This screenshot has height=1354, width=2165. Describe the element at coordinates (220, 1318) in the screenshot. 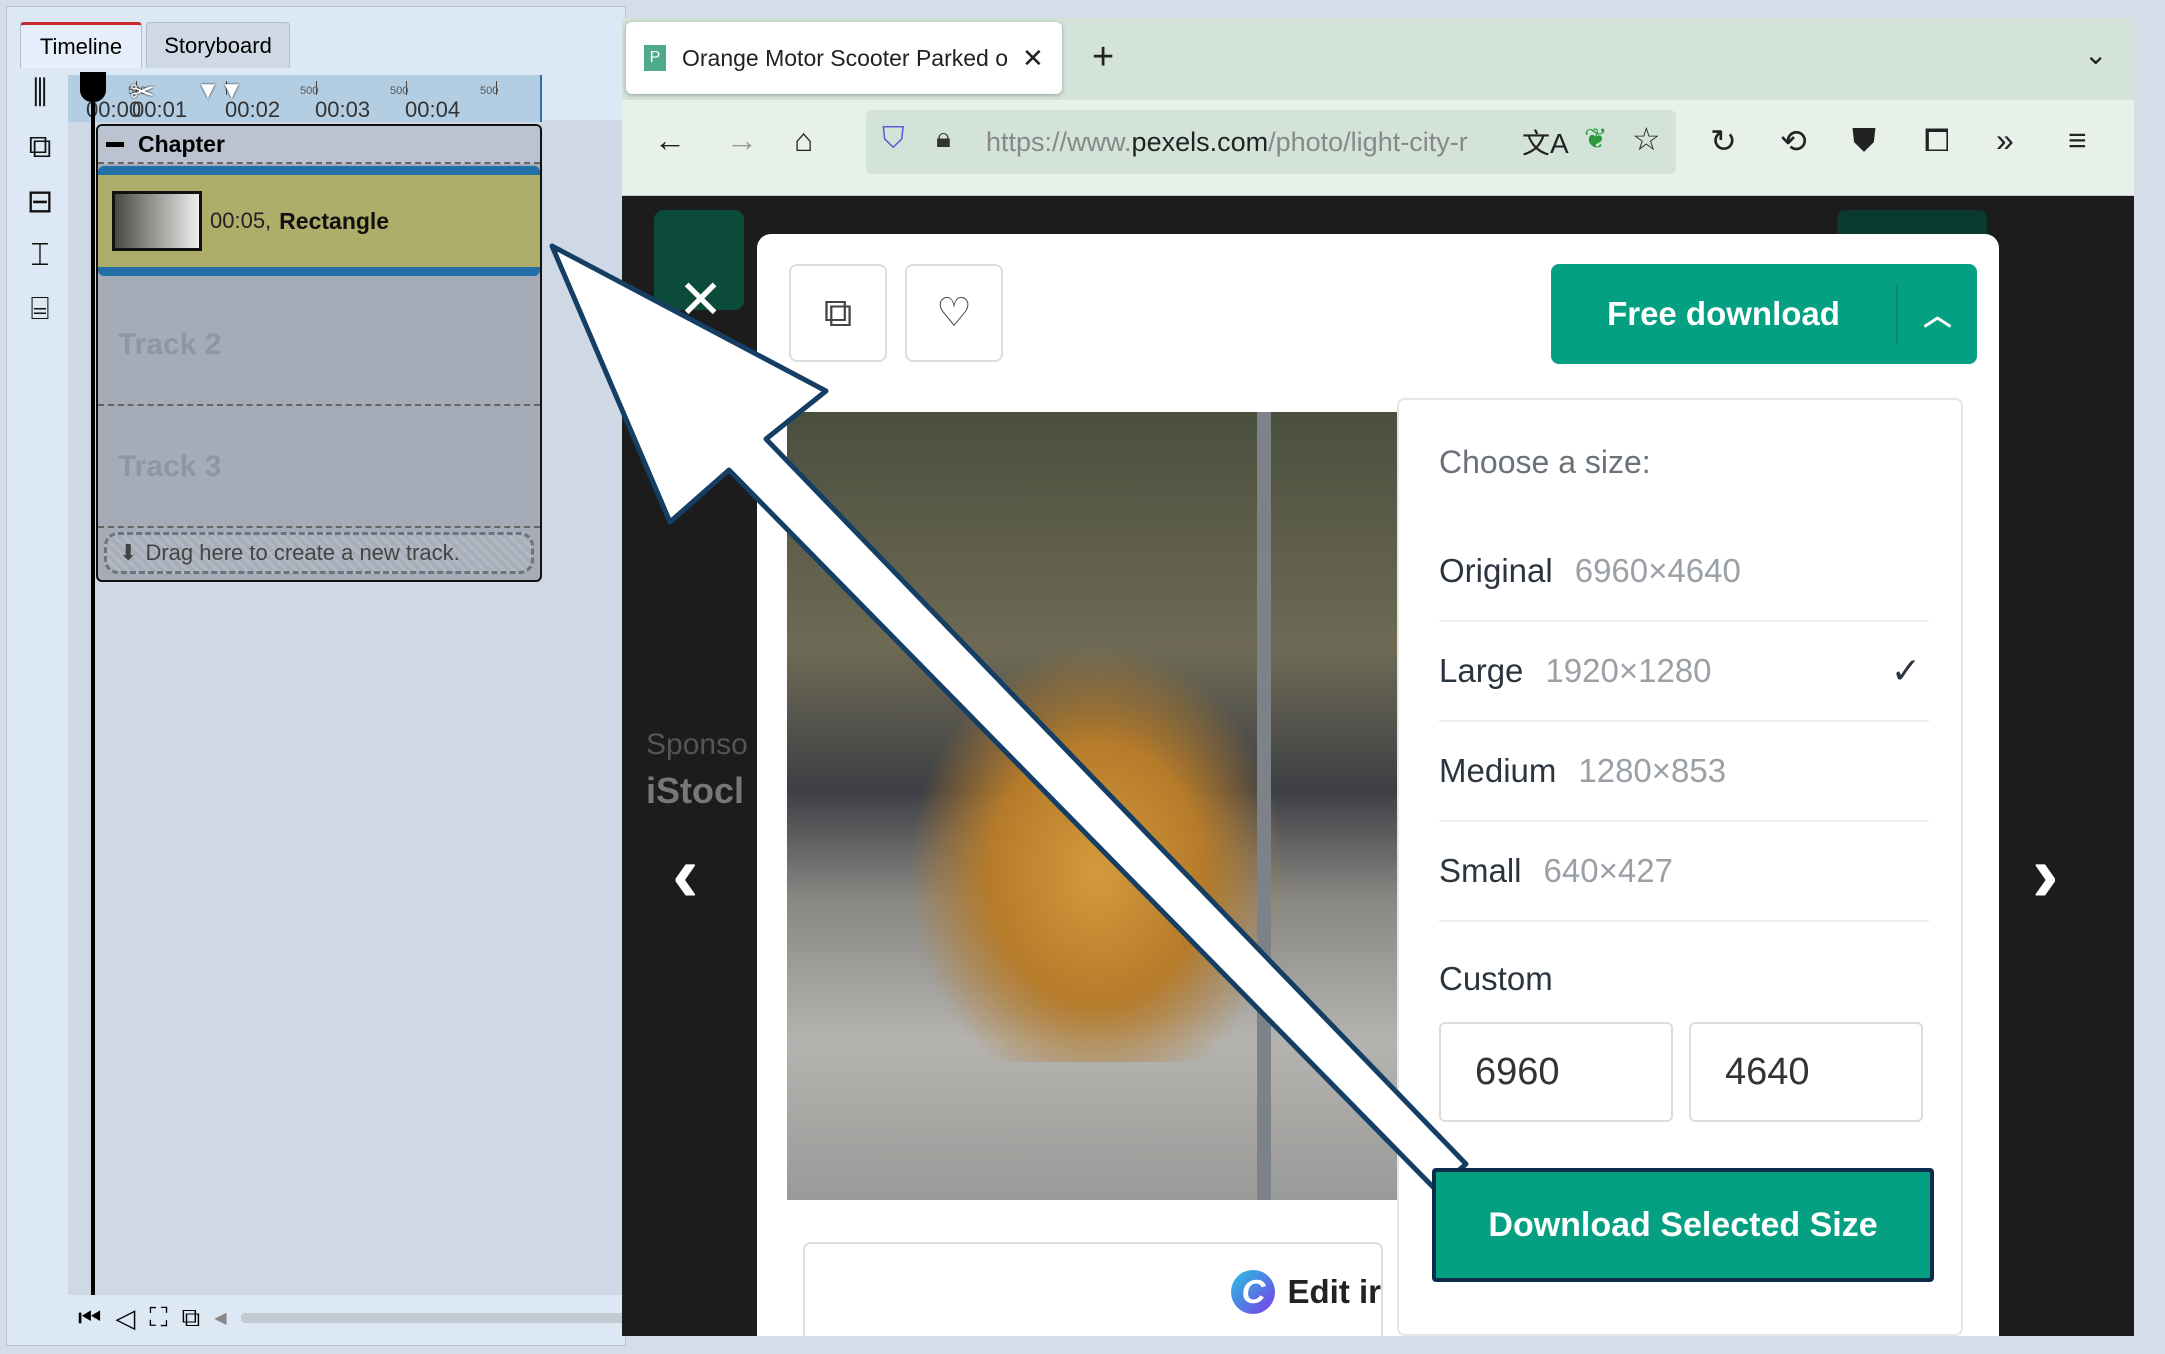

I see `scroll-left-icon: ◀` at that location.